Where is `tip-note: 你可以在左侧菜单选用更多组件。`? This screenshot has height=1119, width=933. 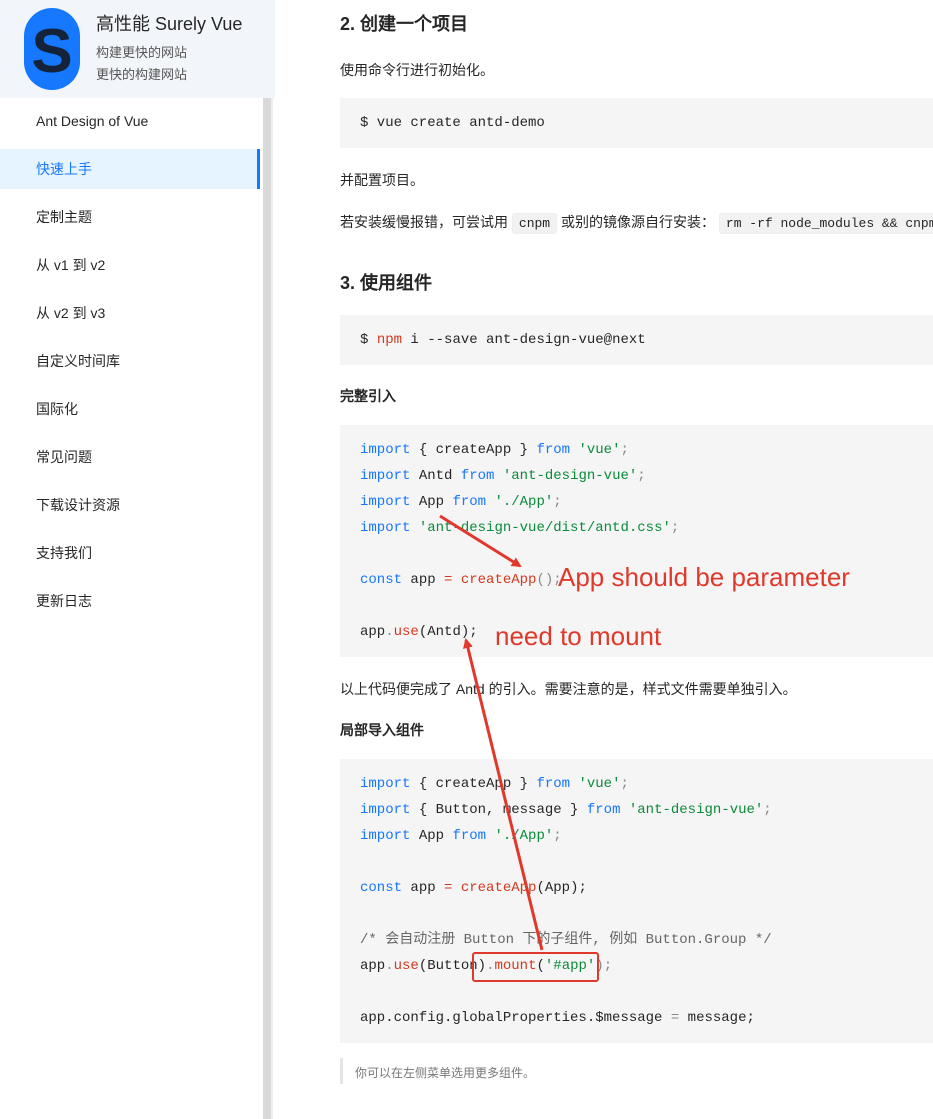 tip-note: 你可以在左侧菜单选用更多组件。 is located at coordinates (636, 1071).